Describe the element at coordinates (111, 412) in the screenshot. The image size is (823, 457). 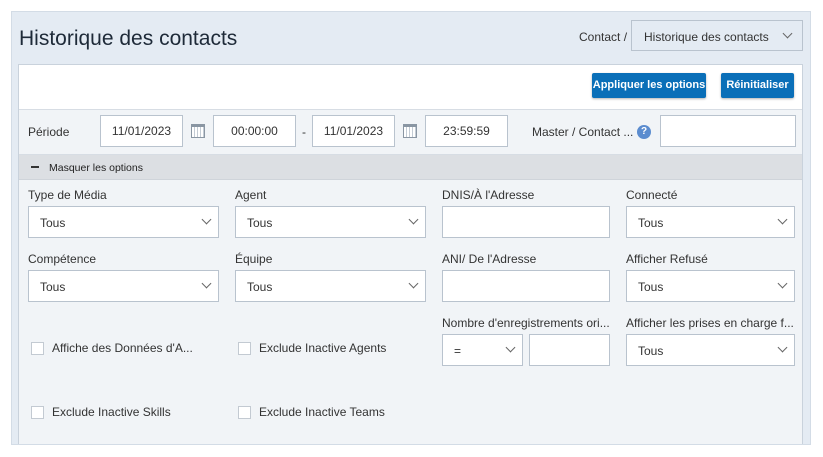
I see `checkbox-label: Exclude Inactive Skills` at that location.